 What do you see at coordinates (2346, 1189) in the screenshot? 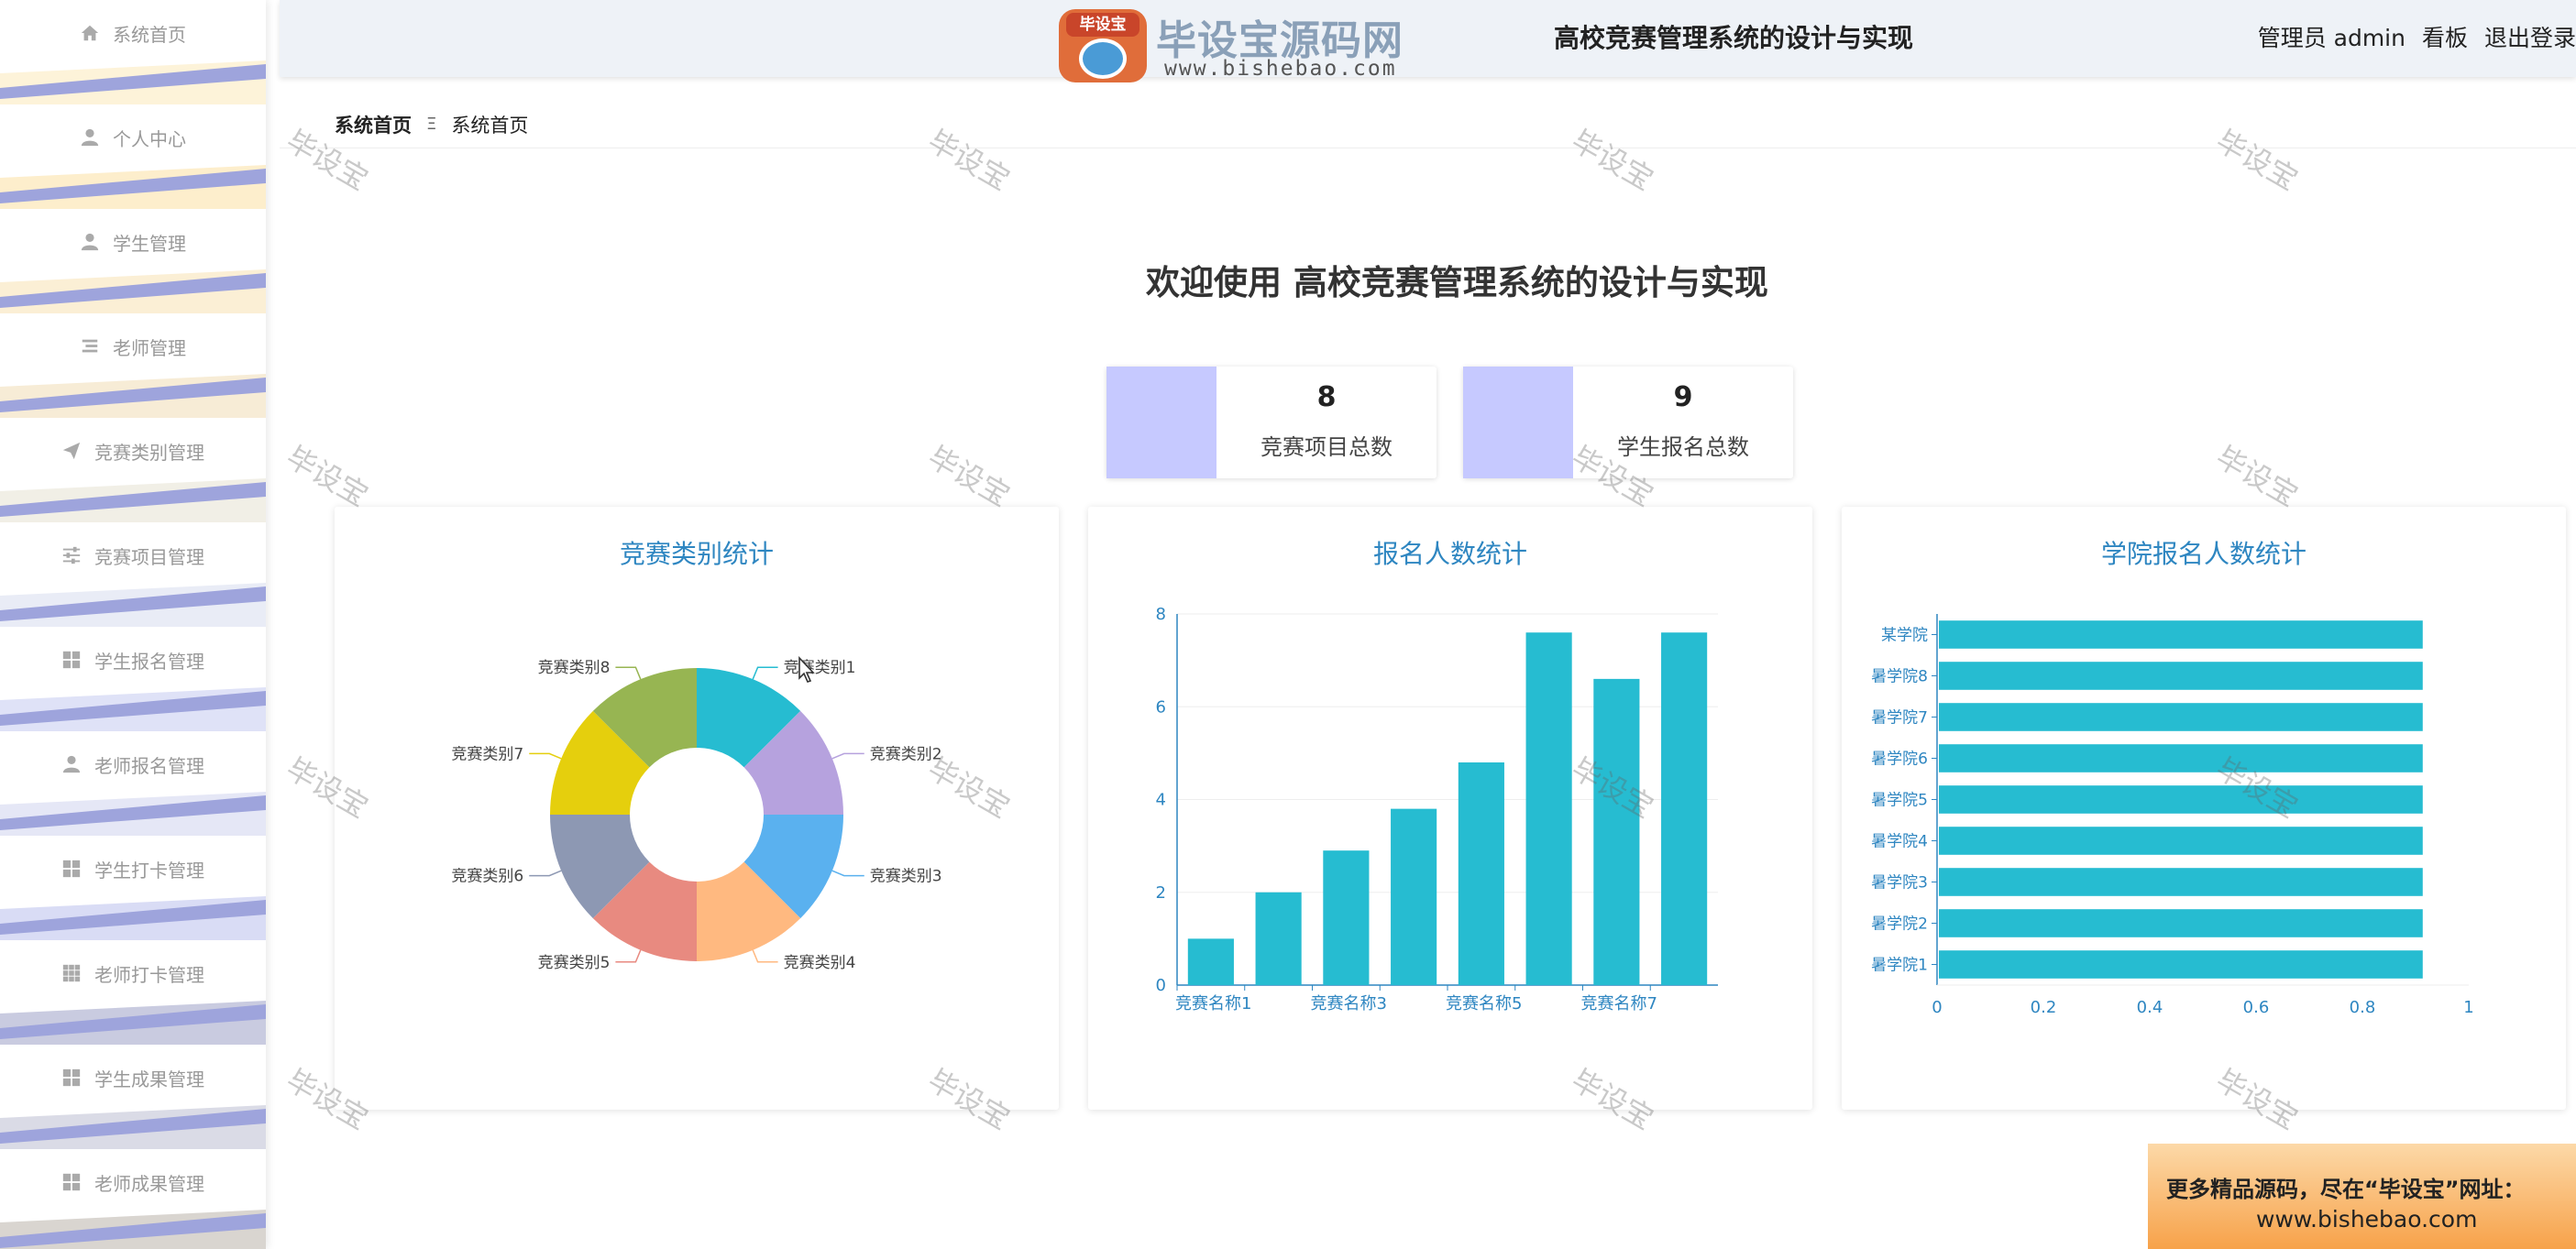
I see `promo-line-1: 更多精品源码，尽在“毕设宝”网址：` at bounding box center [2346, 1189].